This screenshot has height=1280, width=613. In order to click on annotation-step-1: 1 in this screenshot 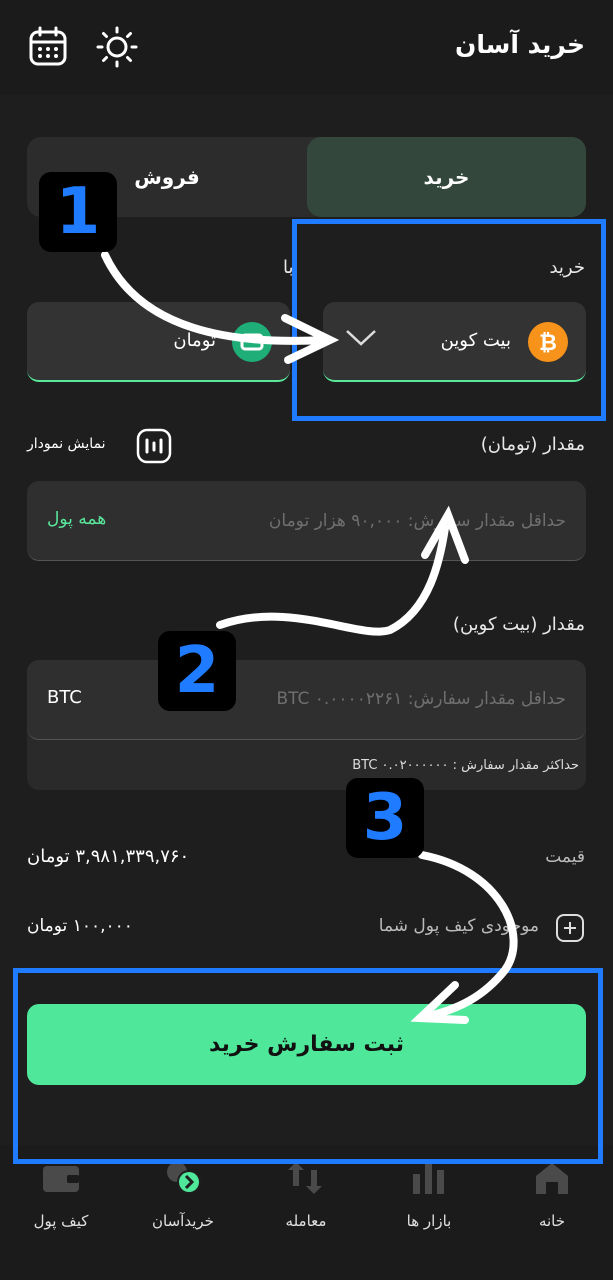, I will do `click(78, 212)`.